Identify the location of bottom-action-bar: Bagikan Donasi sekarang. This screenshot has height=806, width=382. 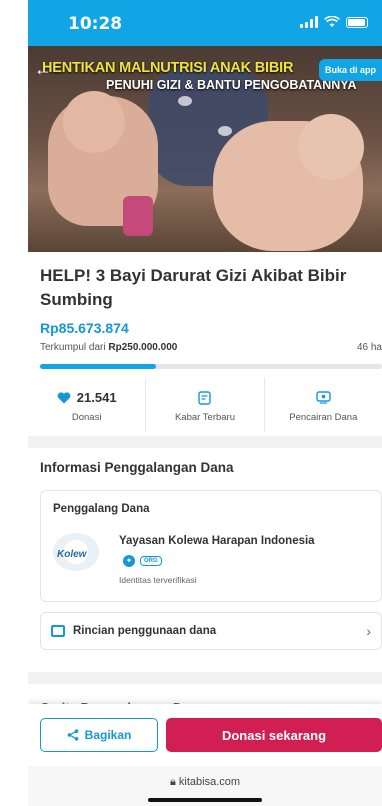
(205, 735).